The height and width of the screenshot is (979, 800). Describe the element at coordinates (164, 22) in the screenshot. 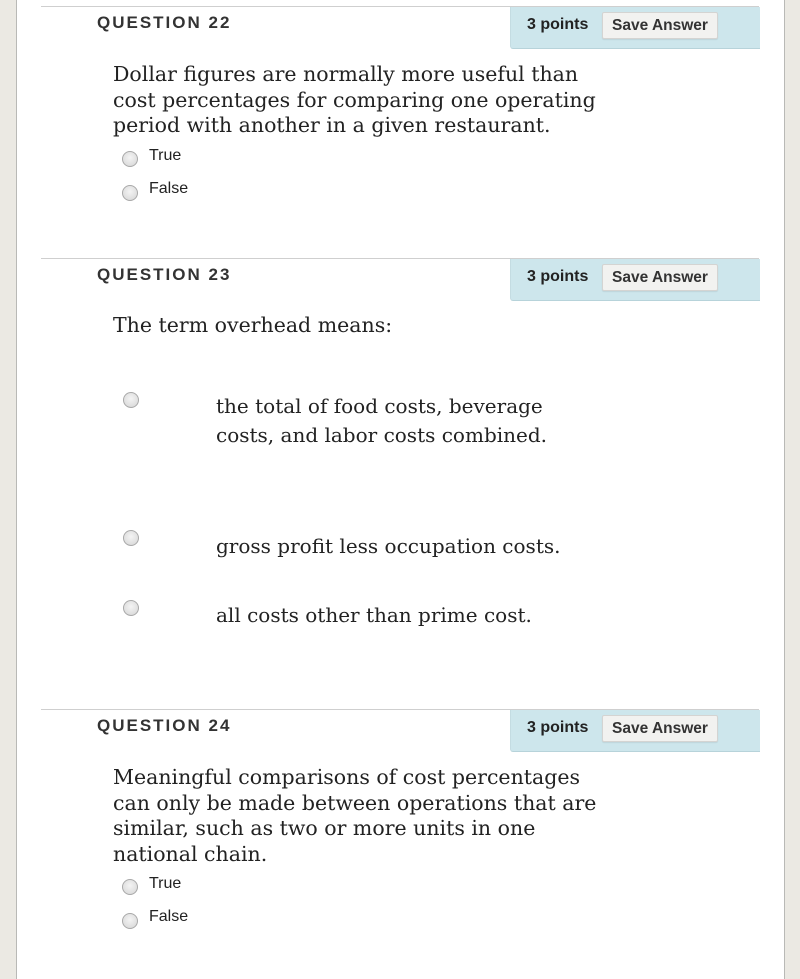

I see `question-title: QUESTION 22` at that location.